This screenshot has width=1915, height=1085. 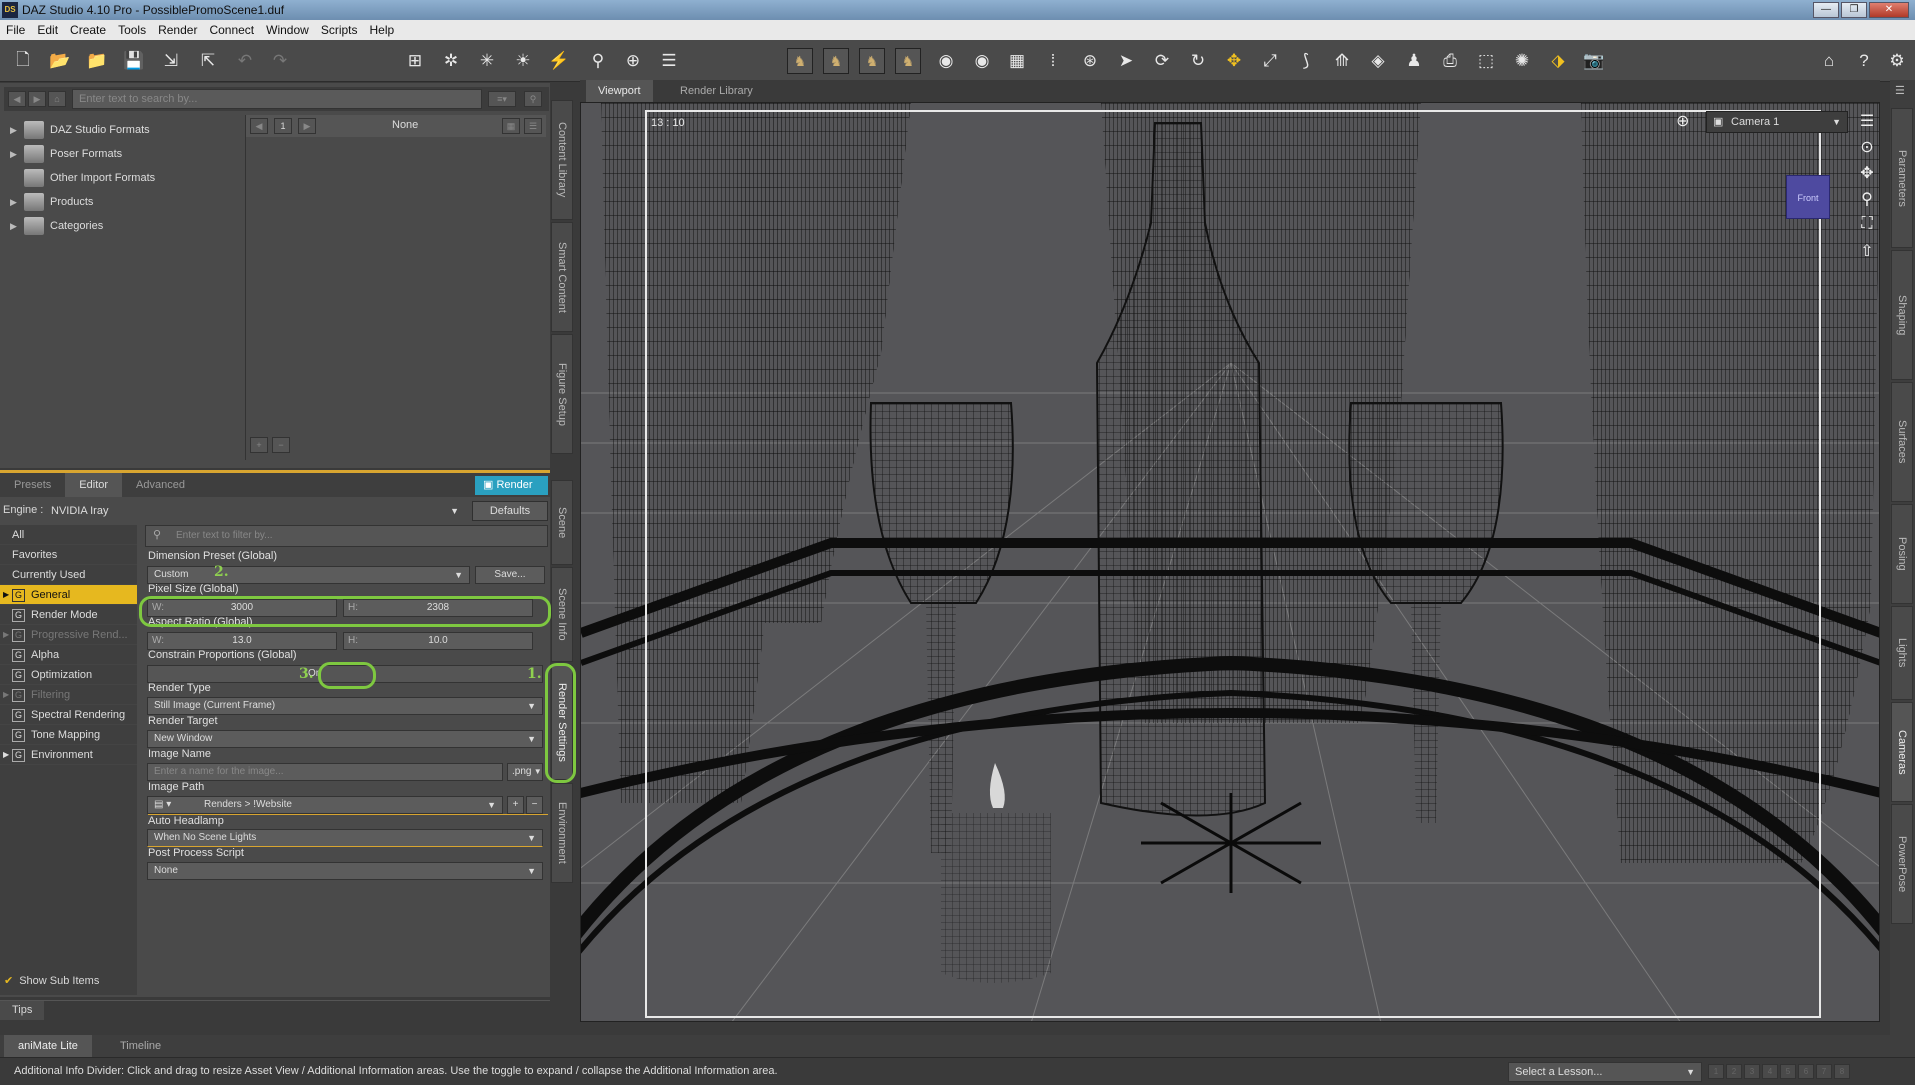 I want to click on lesson-page: 4, so click(x=1770, y=1071).